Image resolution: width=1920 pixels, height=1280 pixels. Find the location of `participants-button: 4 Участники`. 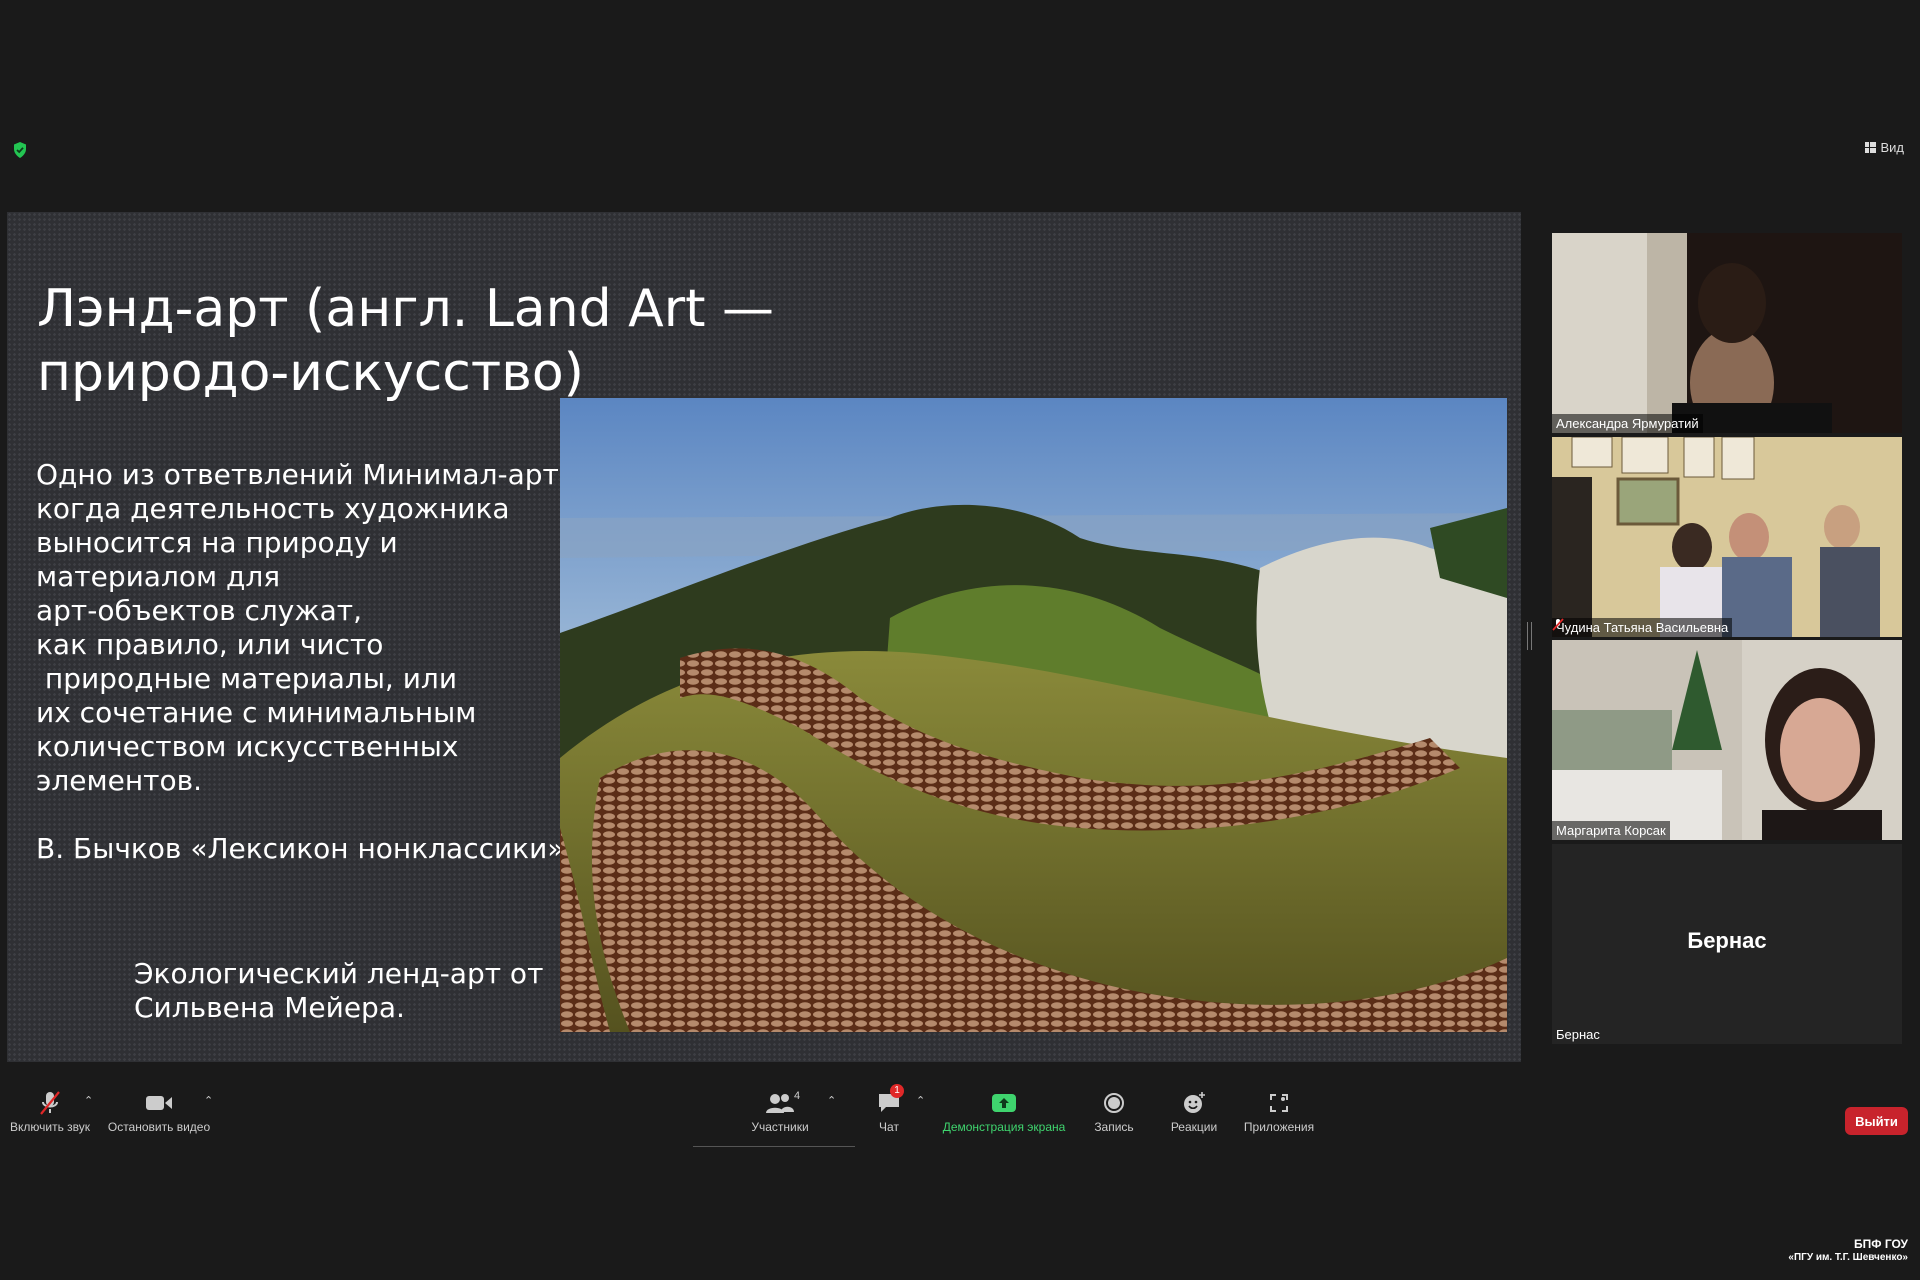

participants-button: 4 Участники is located at coordinates (780, 1112).